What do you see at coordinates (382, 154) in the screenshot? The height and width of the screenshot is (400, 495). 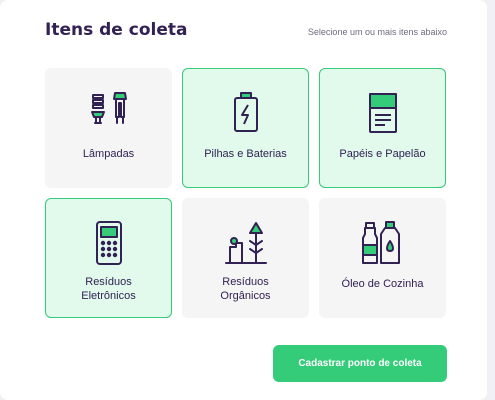 I see `item-label: Papéis e Papelão` at bounding box center [382, 154].